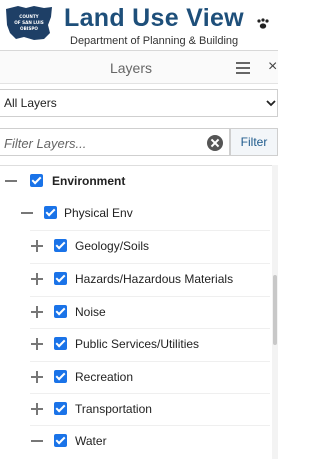  Describe the element at coordinates (104, 377) in the screenshot. I see `layer-label: Recreation` at that location.